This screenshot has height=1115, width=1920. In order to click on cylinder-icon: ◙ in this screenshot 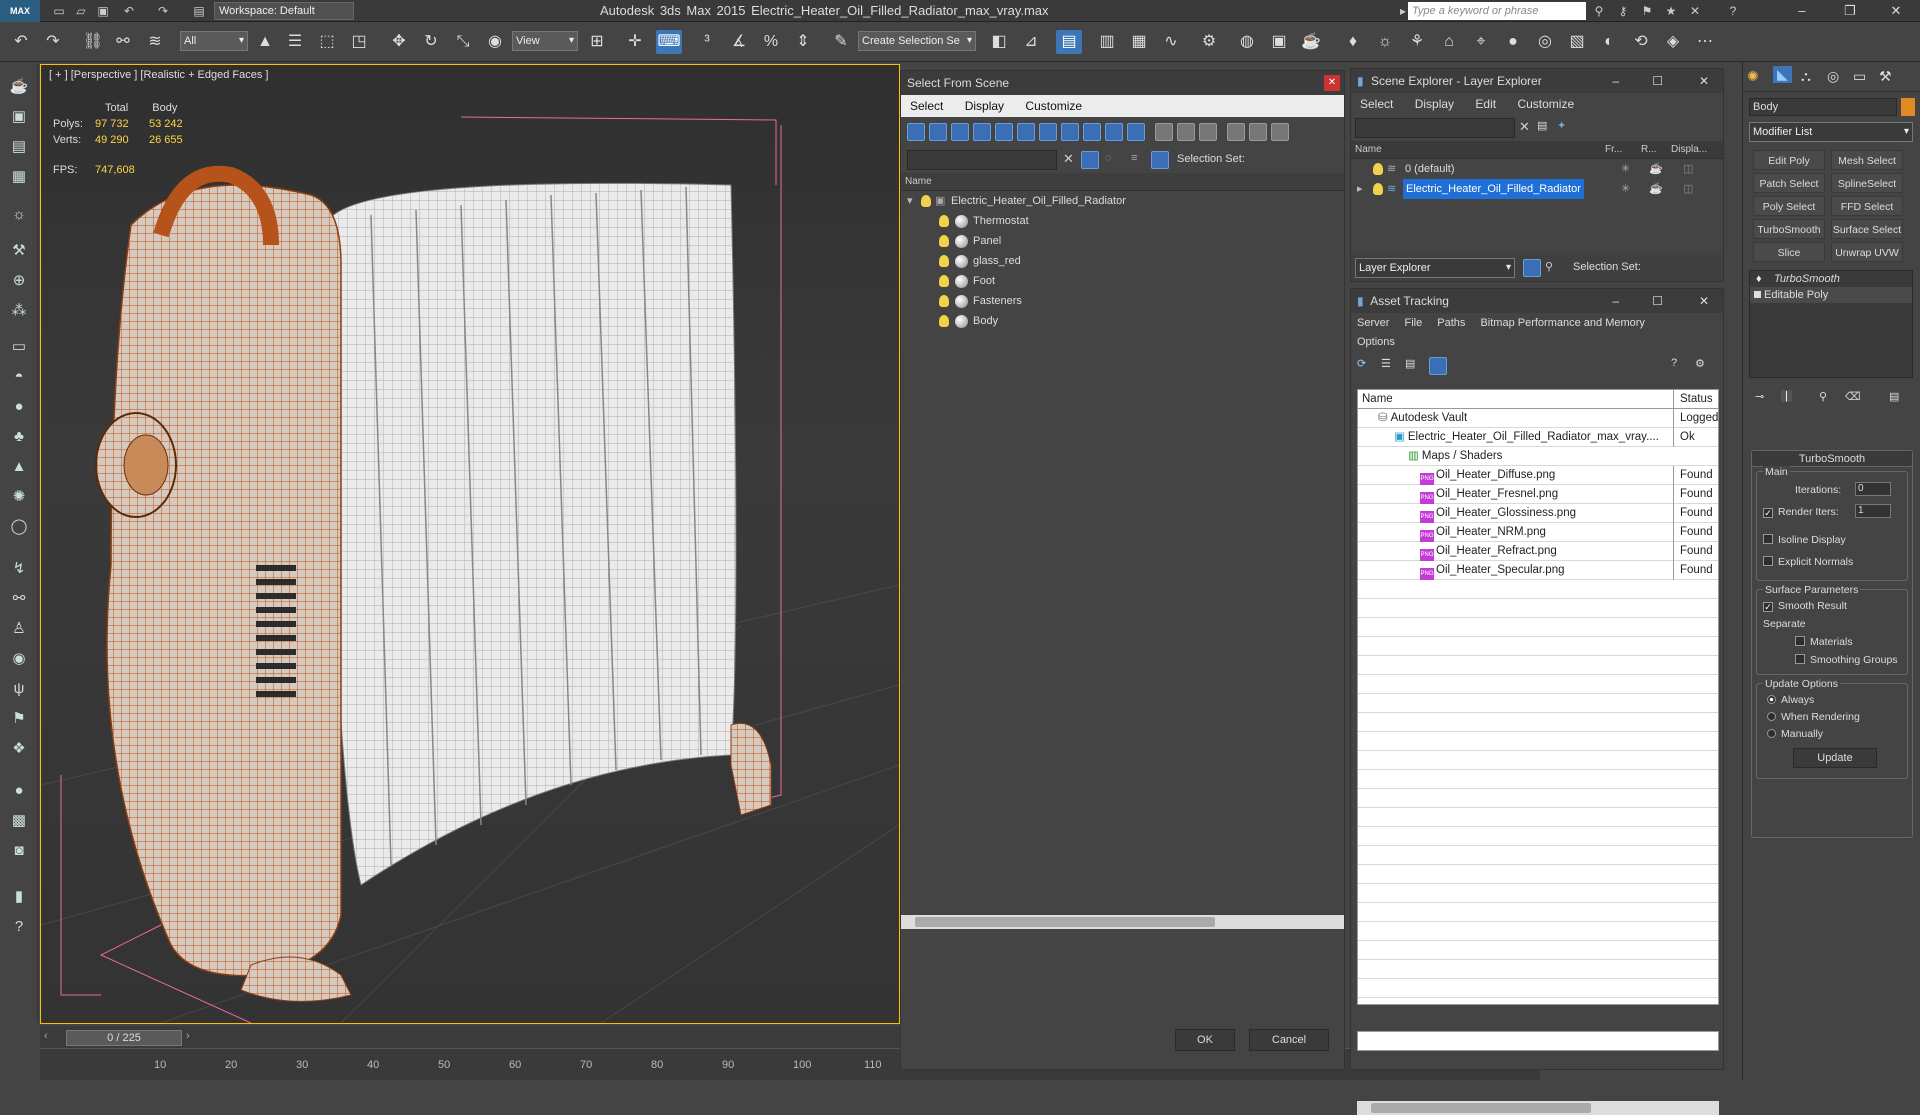, I will do `click(19, 851)`.